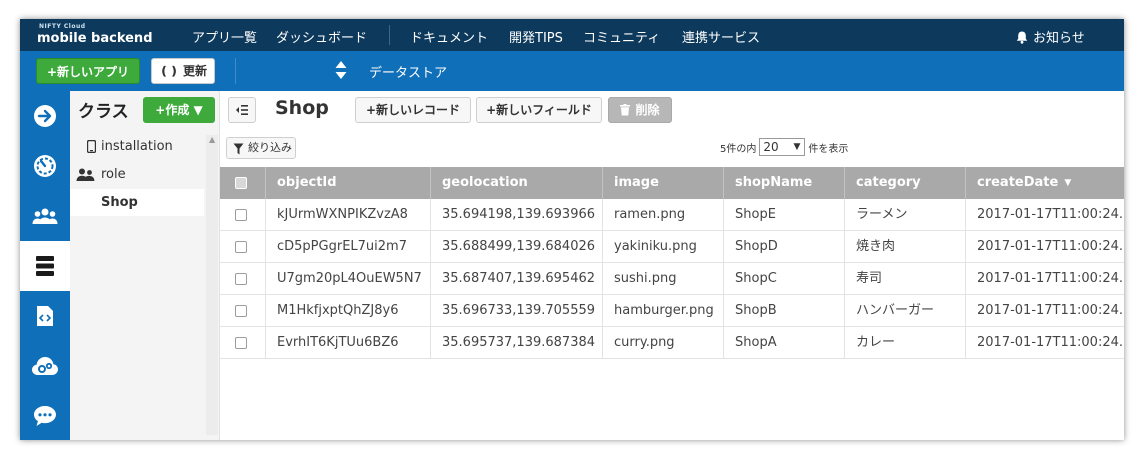 The image size is (1144, 460). What do you see at coordinates (45, 166) in the screenshot?
I see `rail-dashboard` at bounding box center [45, 166].